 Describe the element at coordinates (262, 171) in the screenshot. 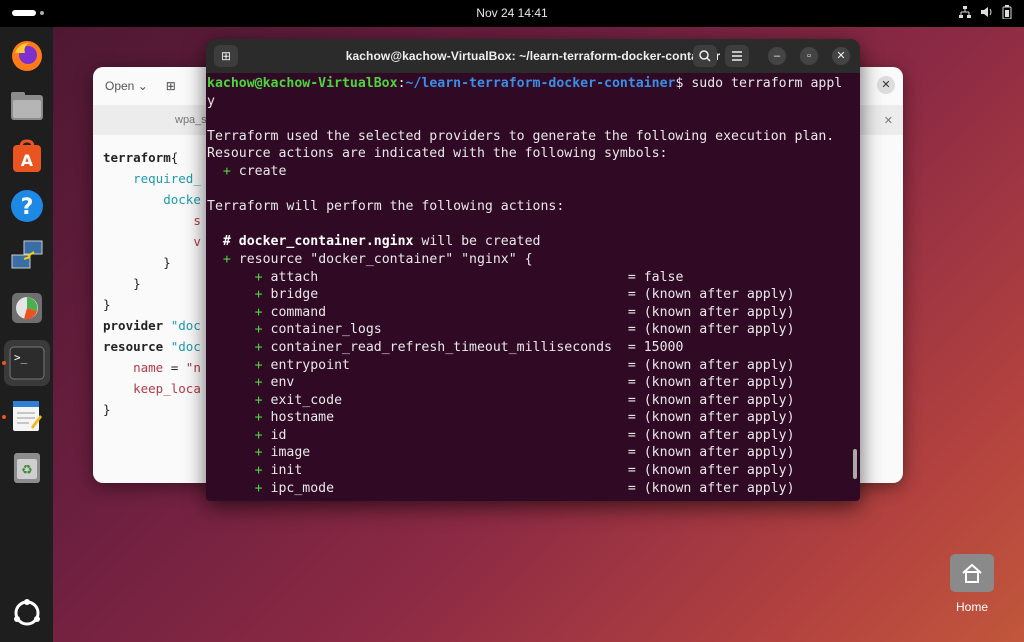

I see `create-label: create` at that location.